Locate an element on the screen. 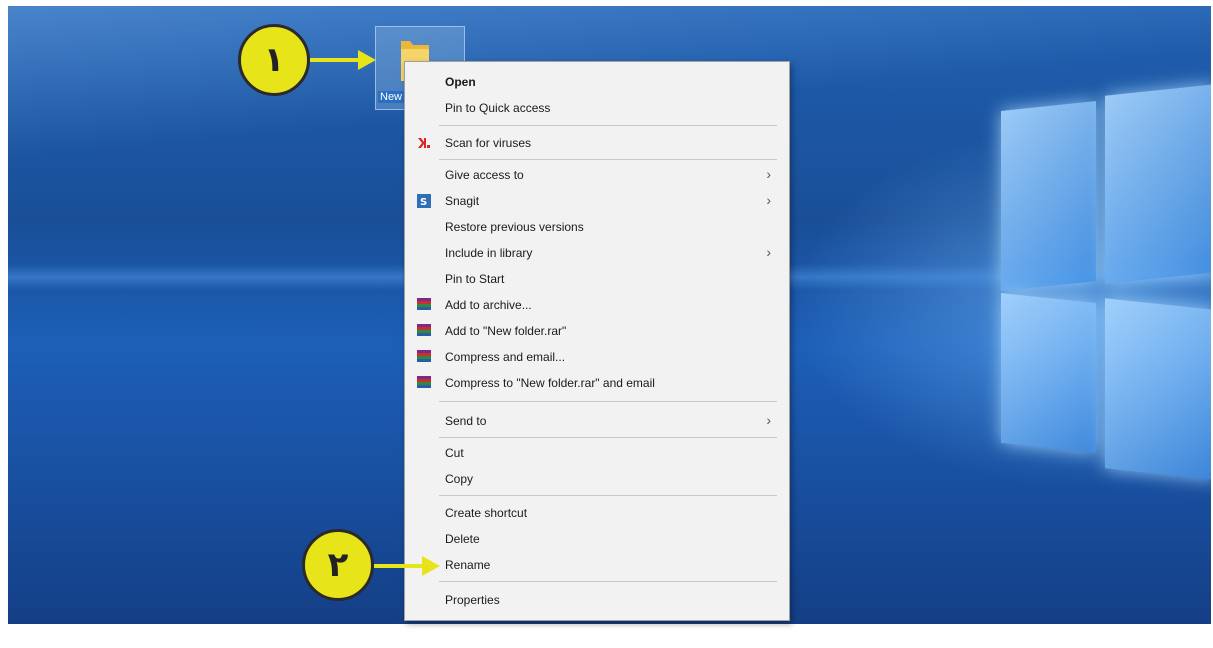 The width and height of the screenshot is (1213, 648). menu-item-copy: Copy is located at coordinates (597, 479).